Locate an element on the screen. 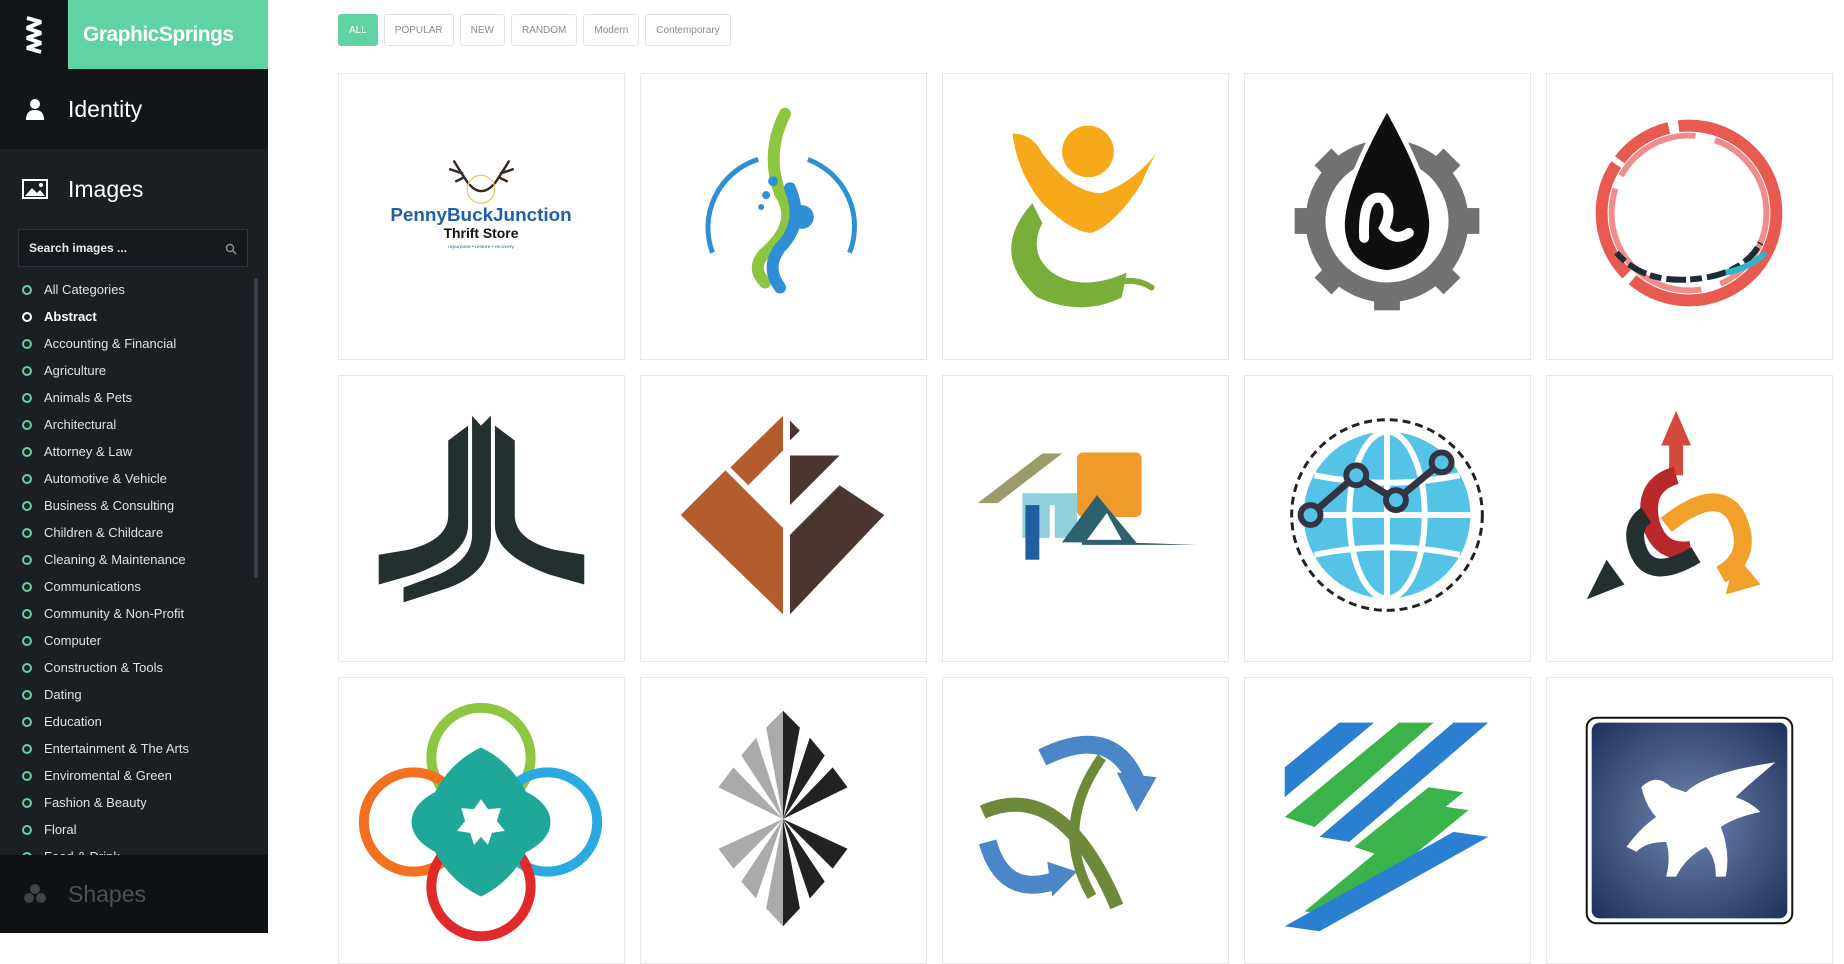 The image size is (1844, 964). category-item: Entertainment & The Arts is located at coordinates (129, 748).